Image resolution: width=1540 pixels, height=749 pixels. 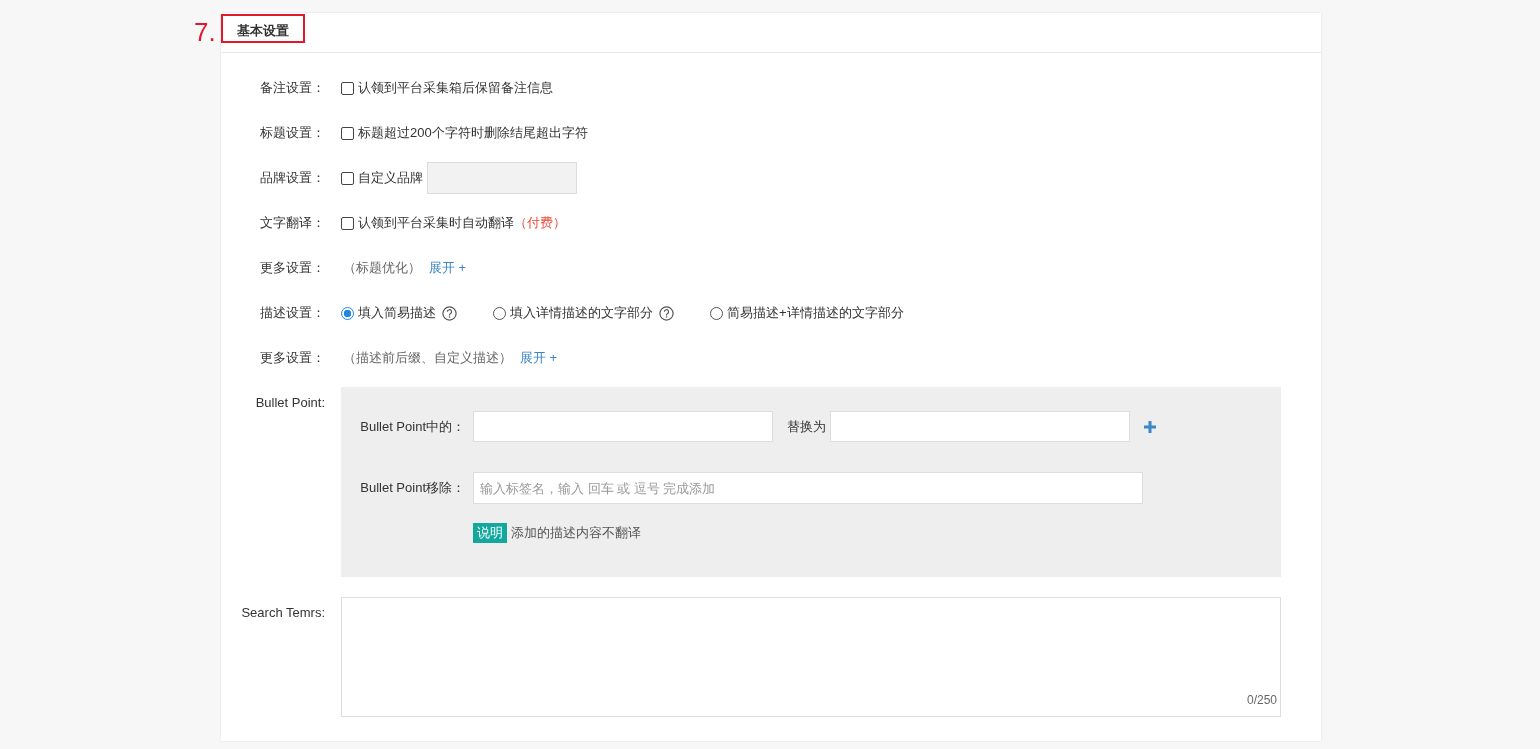 What do you see at coordinates (980, 426) in the screenshot?
I see `replace-input-field` at bounding box center [980, 426].